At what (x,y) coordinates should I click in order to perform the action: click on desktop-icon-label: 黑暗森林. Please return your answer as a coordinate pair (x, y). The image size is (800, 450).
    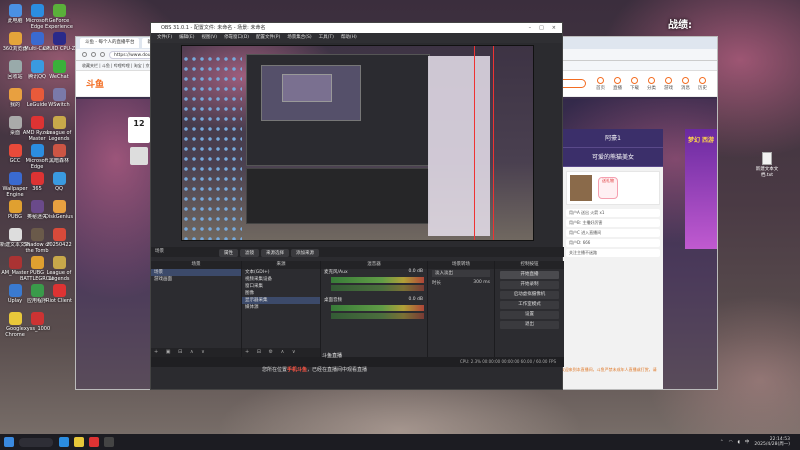
    Looking at the image, I should click on (58, 161).